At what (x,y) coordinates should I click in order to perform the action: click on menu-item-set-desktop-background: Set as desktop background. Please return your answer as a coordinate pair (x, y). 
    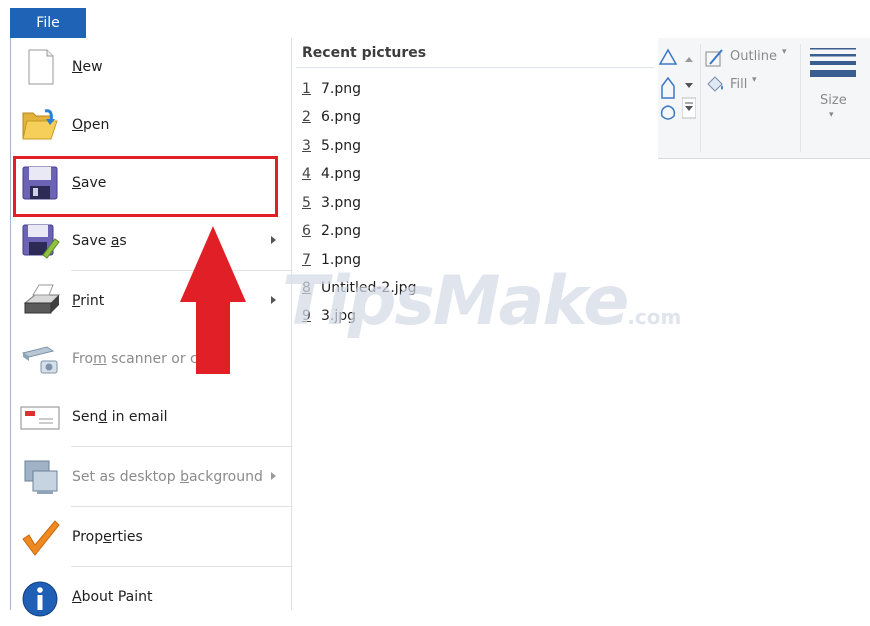
    Looking at the image, I should click on (151, 477).